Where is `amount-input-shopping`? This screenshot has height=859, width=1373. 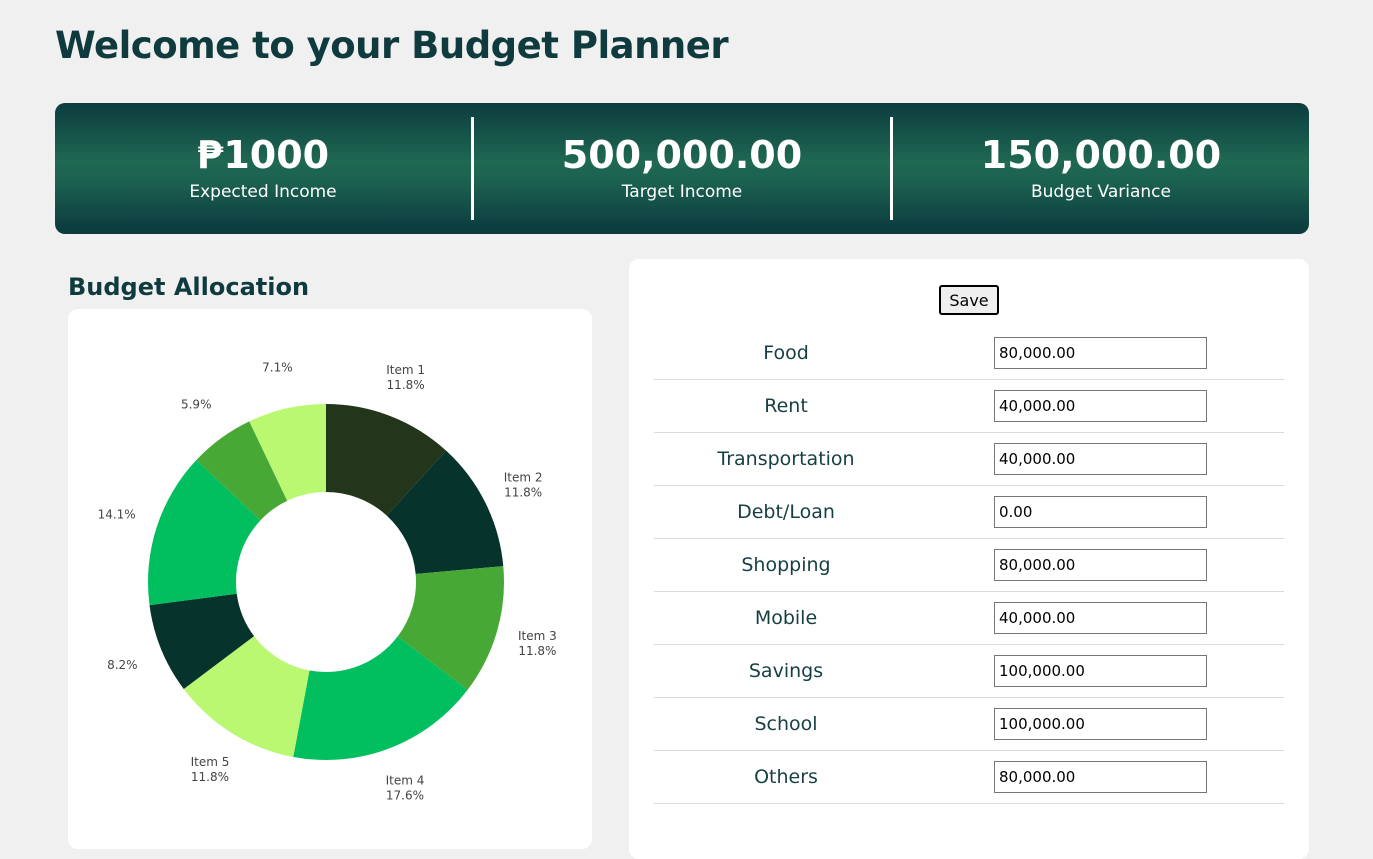
amount-input-shopping is located at coordinates (1100, 565).